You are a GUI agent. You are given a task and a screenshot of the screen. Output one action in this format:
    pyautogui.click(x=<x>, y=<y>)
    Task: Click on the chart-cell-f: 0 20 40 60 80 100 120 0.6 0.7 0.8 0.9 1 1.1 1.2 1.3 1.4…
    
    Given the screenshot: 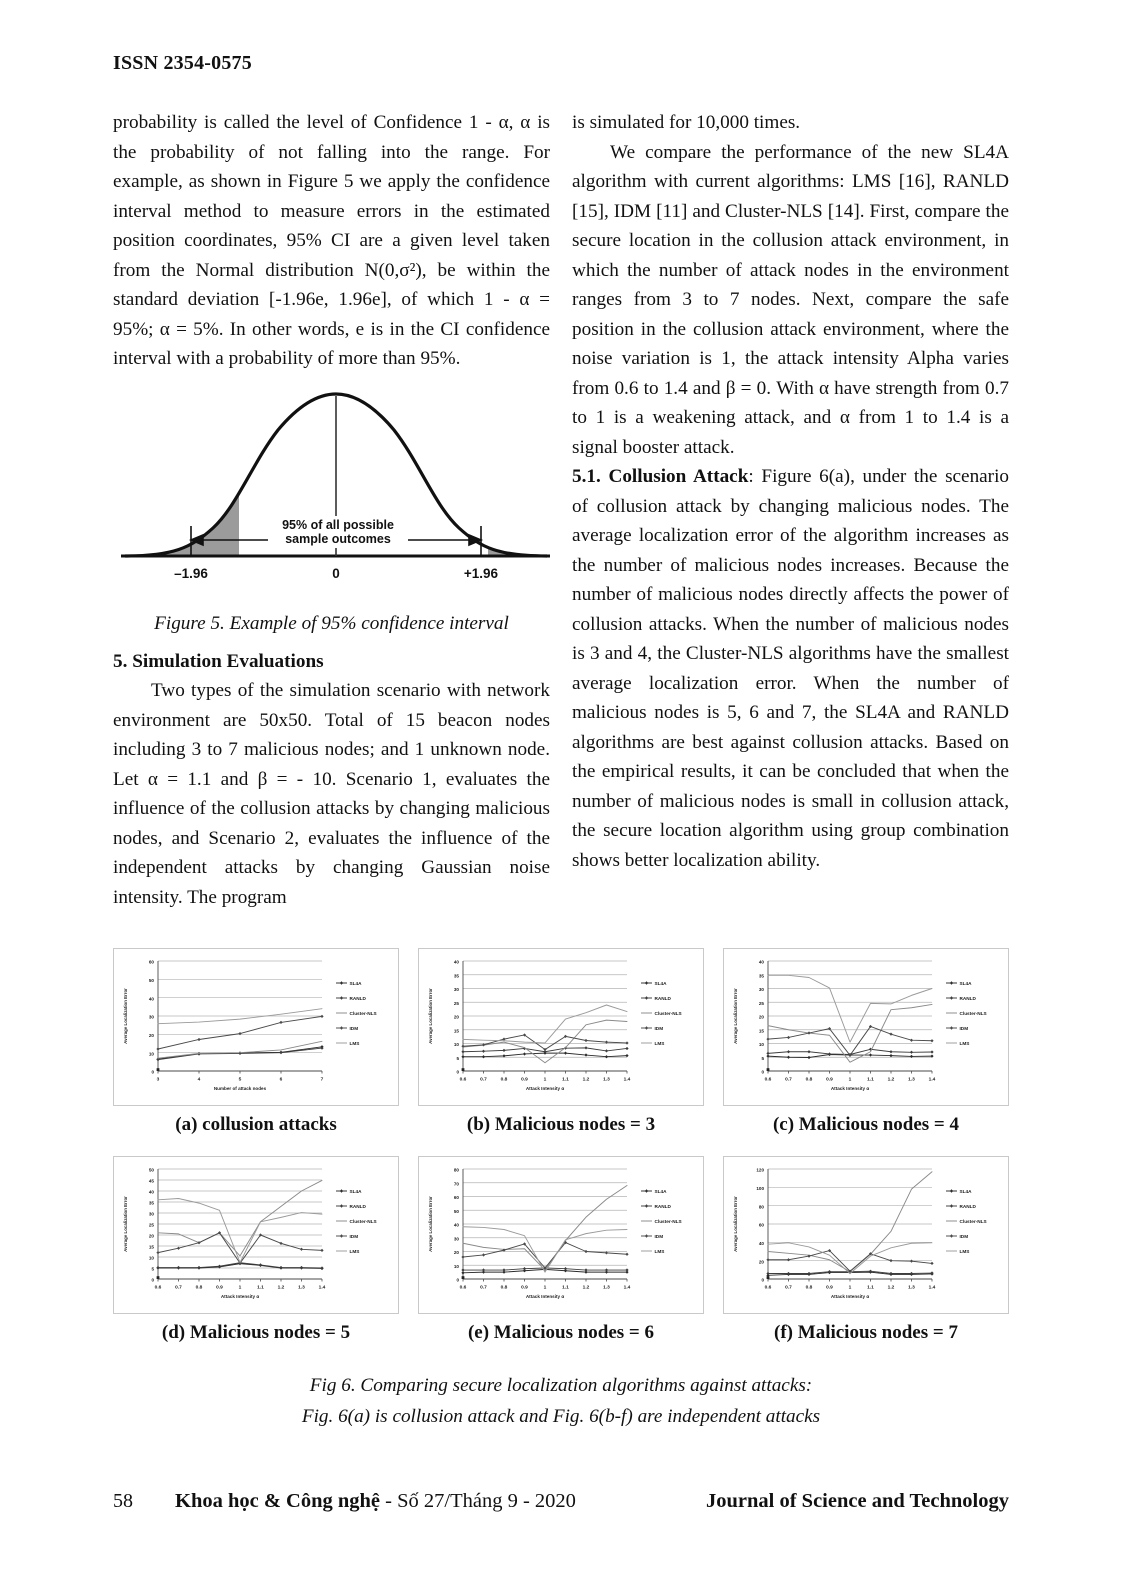 What is the action you would take?
    pyautogui.click(x=866, y=1258)
    